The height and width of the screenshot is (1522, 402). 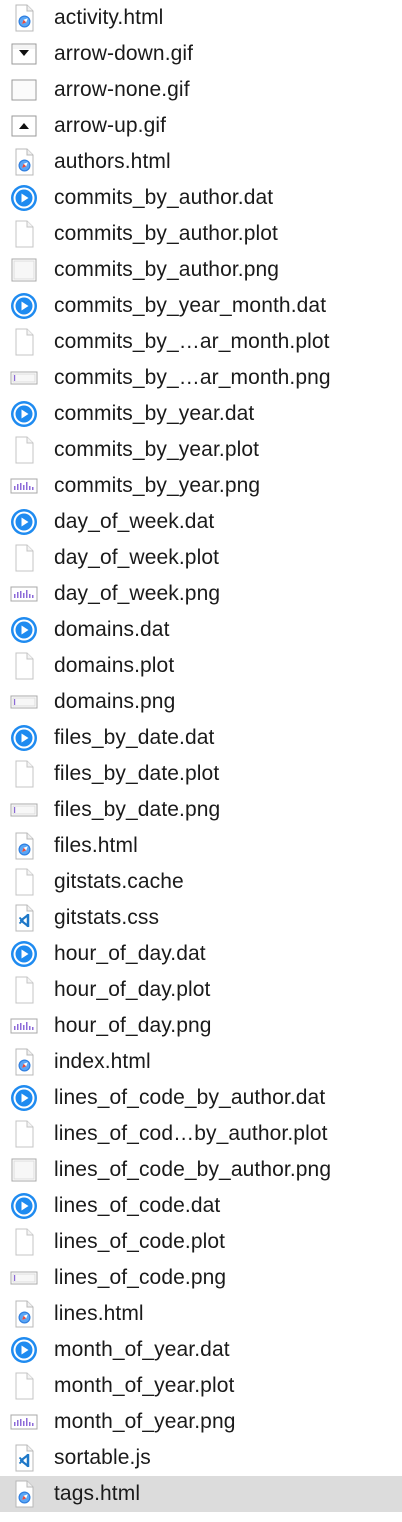 I want to click on file-name: commits_by_author.dat, so click(x=164, y=197).